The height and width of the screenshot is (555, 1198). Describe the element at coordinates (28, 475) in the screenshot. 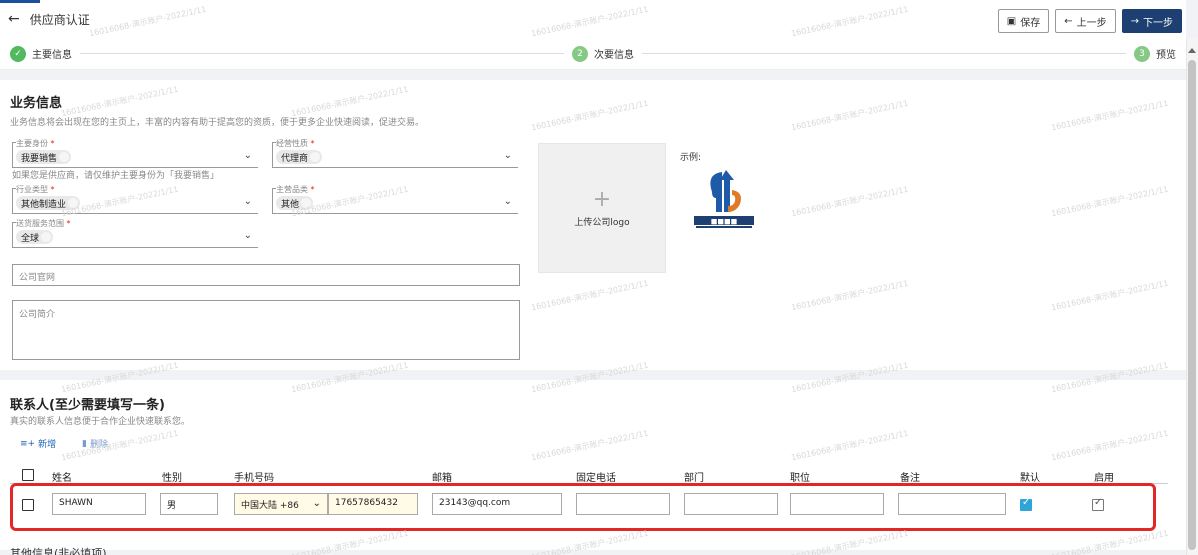

I see `select-all-checkbox` at that location.